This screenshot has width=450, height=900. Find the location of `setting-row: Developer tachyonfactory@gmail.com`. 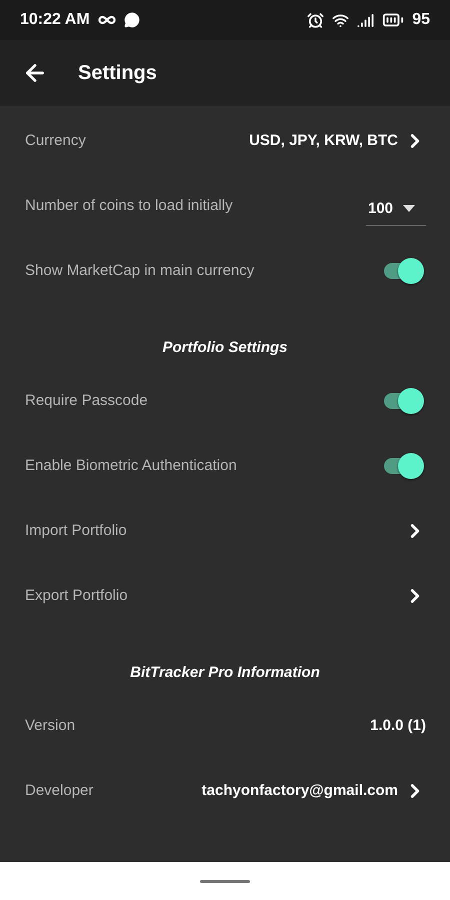

setting-row: Developer tachyonfactory@gmail.com is located at coordinates (225, 790).